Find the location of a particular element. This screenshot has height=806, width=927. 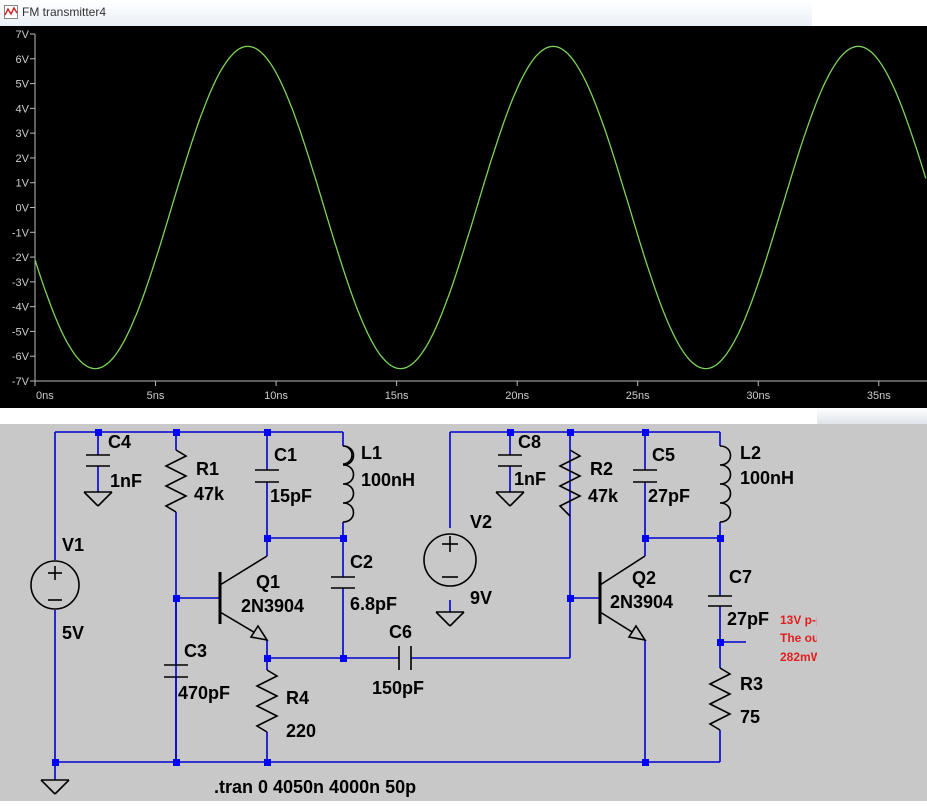

label-l2-value: 100nH is located at coordinates (767, 478).